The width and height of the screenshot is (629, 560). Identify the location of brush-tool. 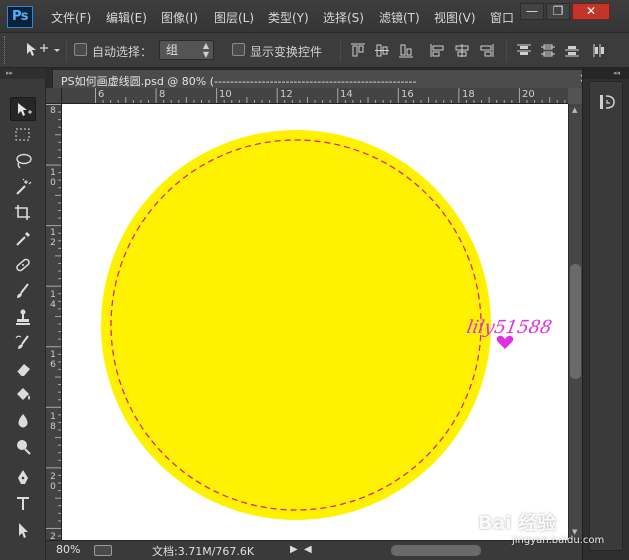
(23, 291).